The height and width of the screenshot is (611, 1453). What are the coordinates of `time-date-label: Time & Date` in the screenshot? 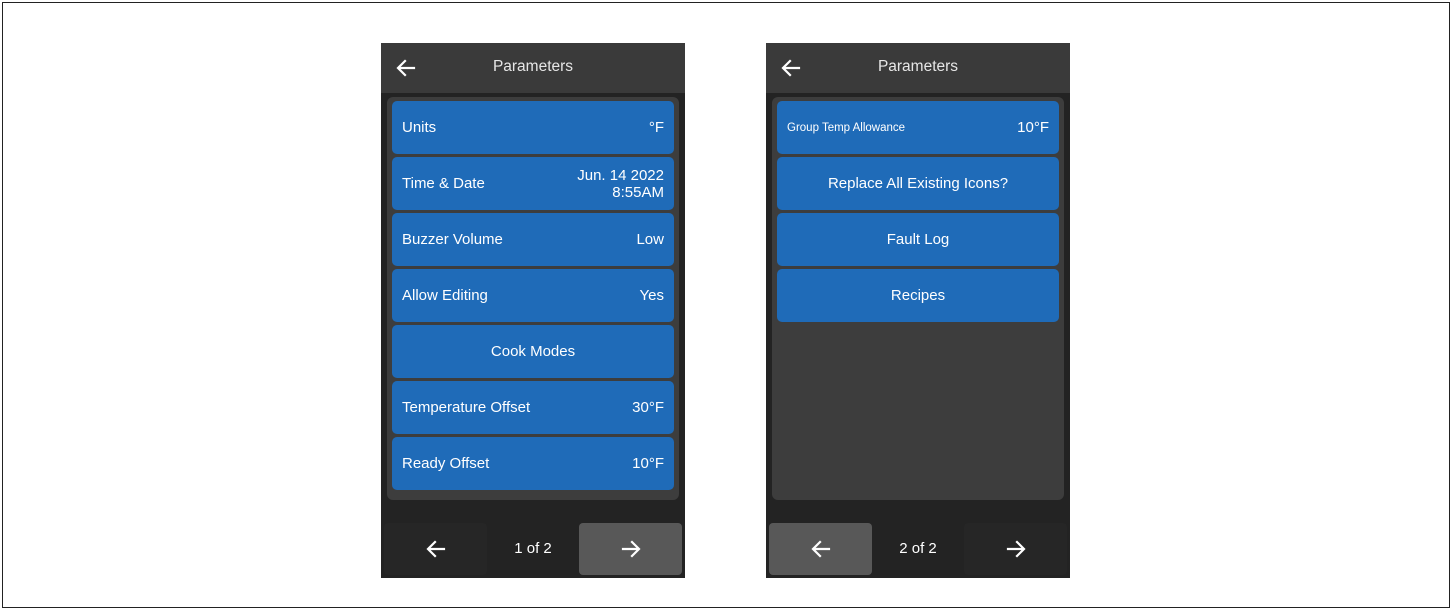 It's located at (443, 183).